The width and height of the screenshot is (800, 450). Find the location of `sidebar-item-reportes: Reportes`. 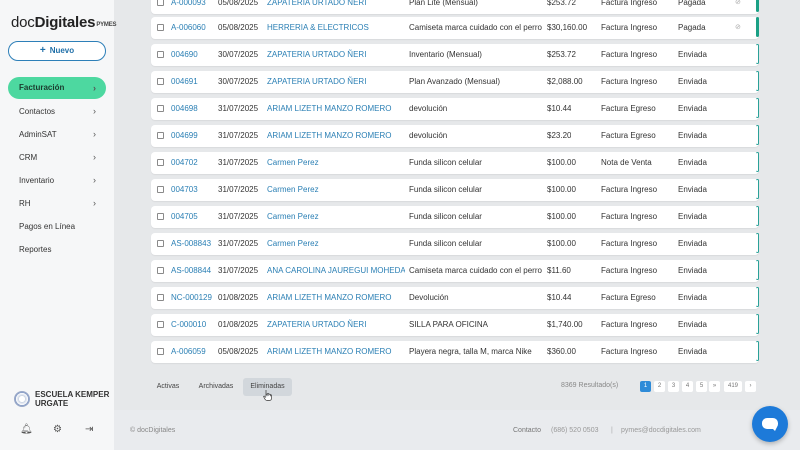

sidebar-item-reportes: Reportes is located at coordinates (57, 249).